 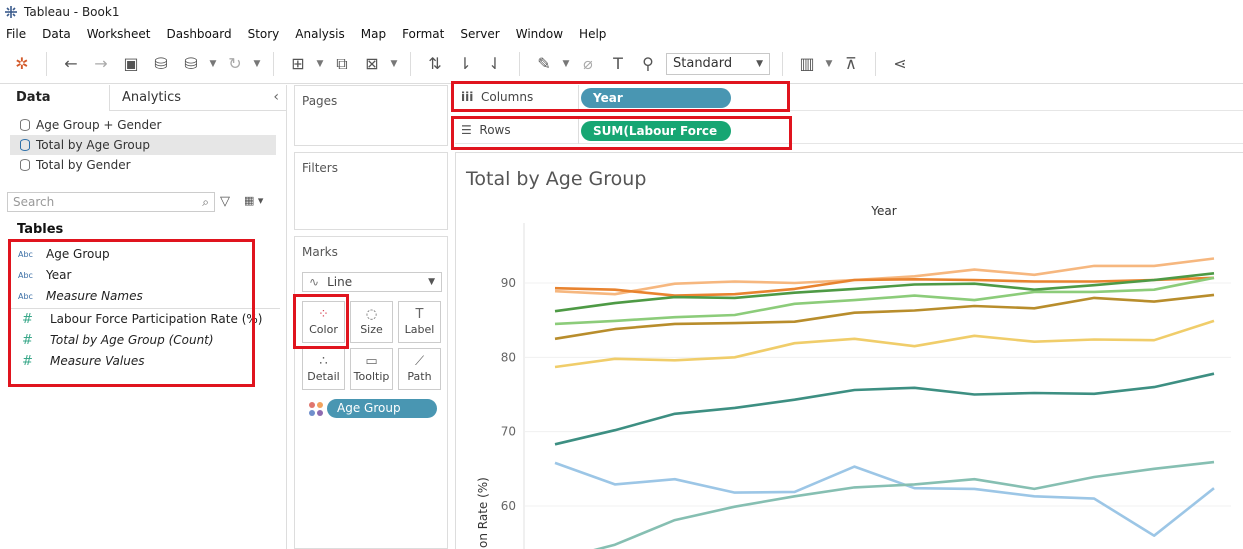 What do you see at coordinates (479, 34) in the screenshot?
I see `menu-server: Server` at bounding box center [479, 34].